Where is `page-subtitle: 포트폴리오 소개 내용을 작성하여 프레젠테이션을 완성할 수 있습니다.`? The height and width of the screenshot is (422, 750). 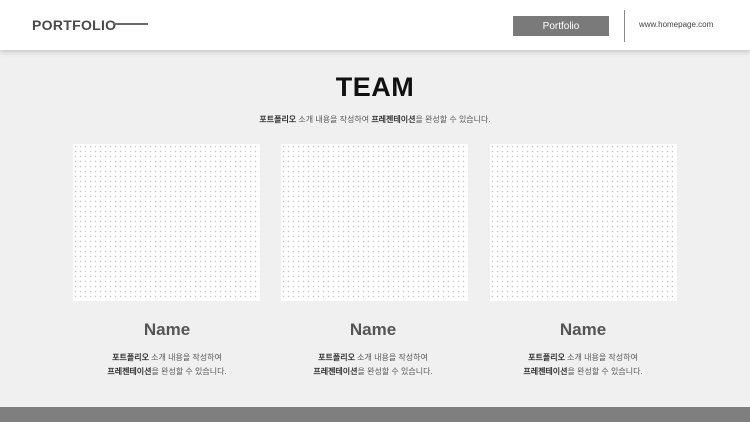 page-subtitle: 포트폴리오 소개 내용을 작성하여 프레젠테이션을 완성할 수 있습니다. is located at coordinates (375, 119).